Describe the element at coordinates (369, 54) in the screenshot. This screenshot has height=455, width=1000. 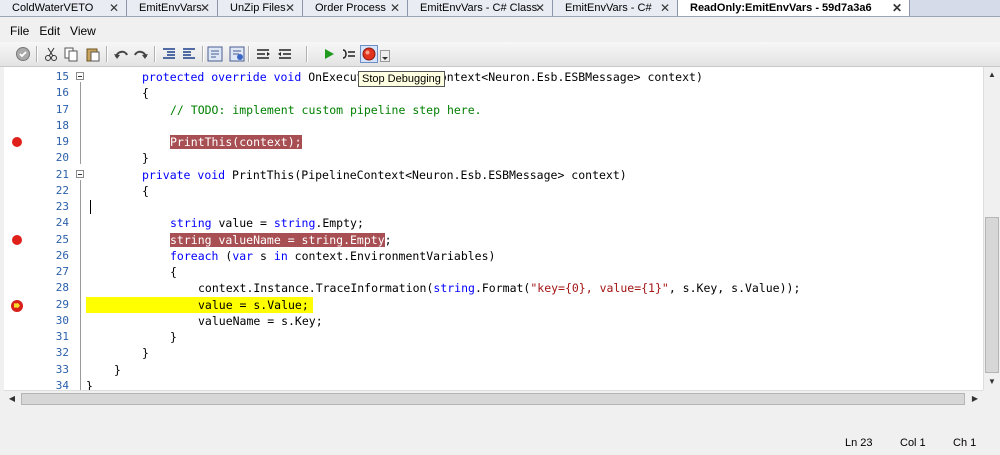
I see `stop-icon` at that location.